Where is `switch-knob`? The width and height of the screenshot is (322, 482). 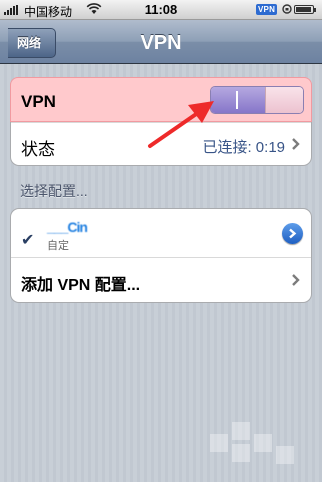
switch-knob is located at coordinates (284, 100).